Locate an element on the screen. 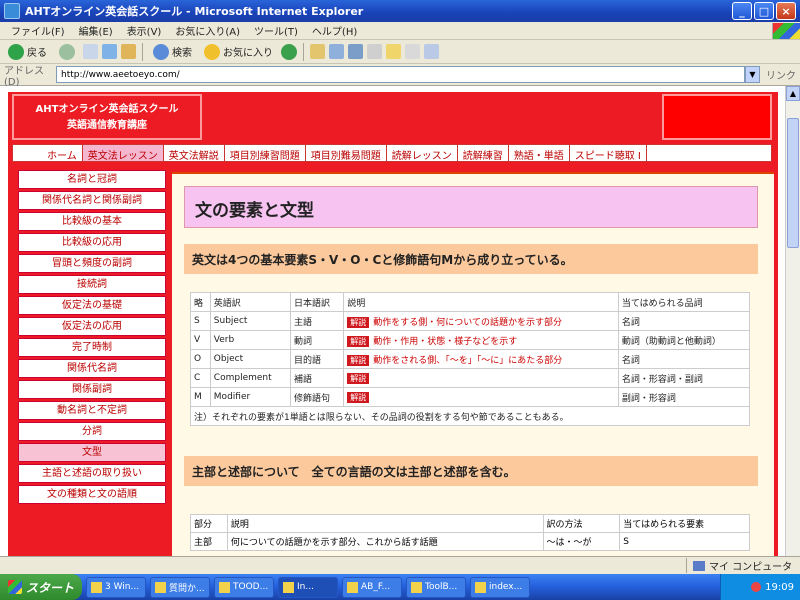 The height and width of the screenshot is (600, 800). system-tray: 19:09 is located at coordinates (760, 587).